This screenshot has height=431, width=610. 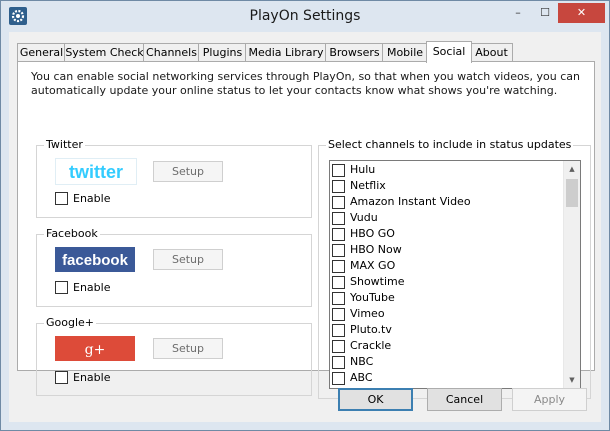 What do you see at coordinates (188, 348) in the screenshot?
I see `googleplus-setup-button: Setup` at bounding box center [188, 348].